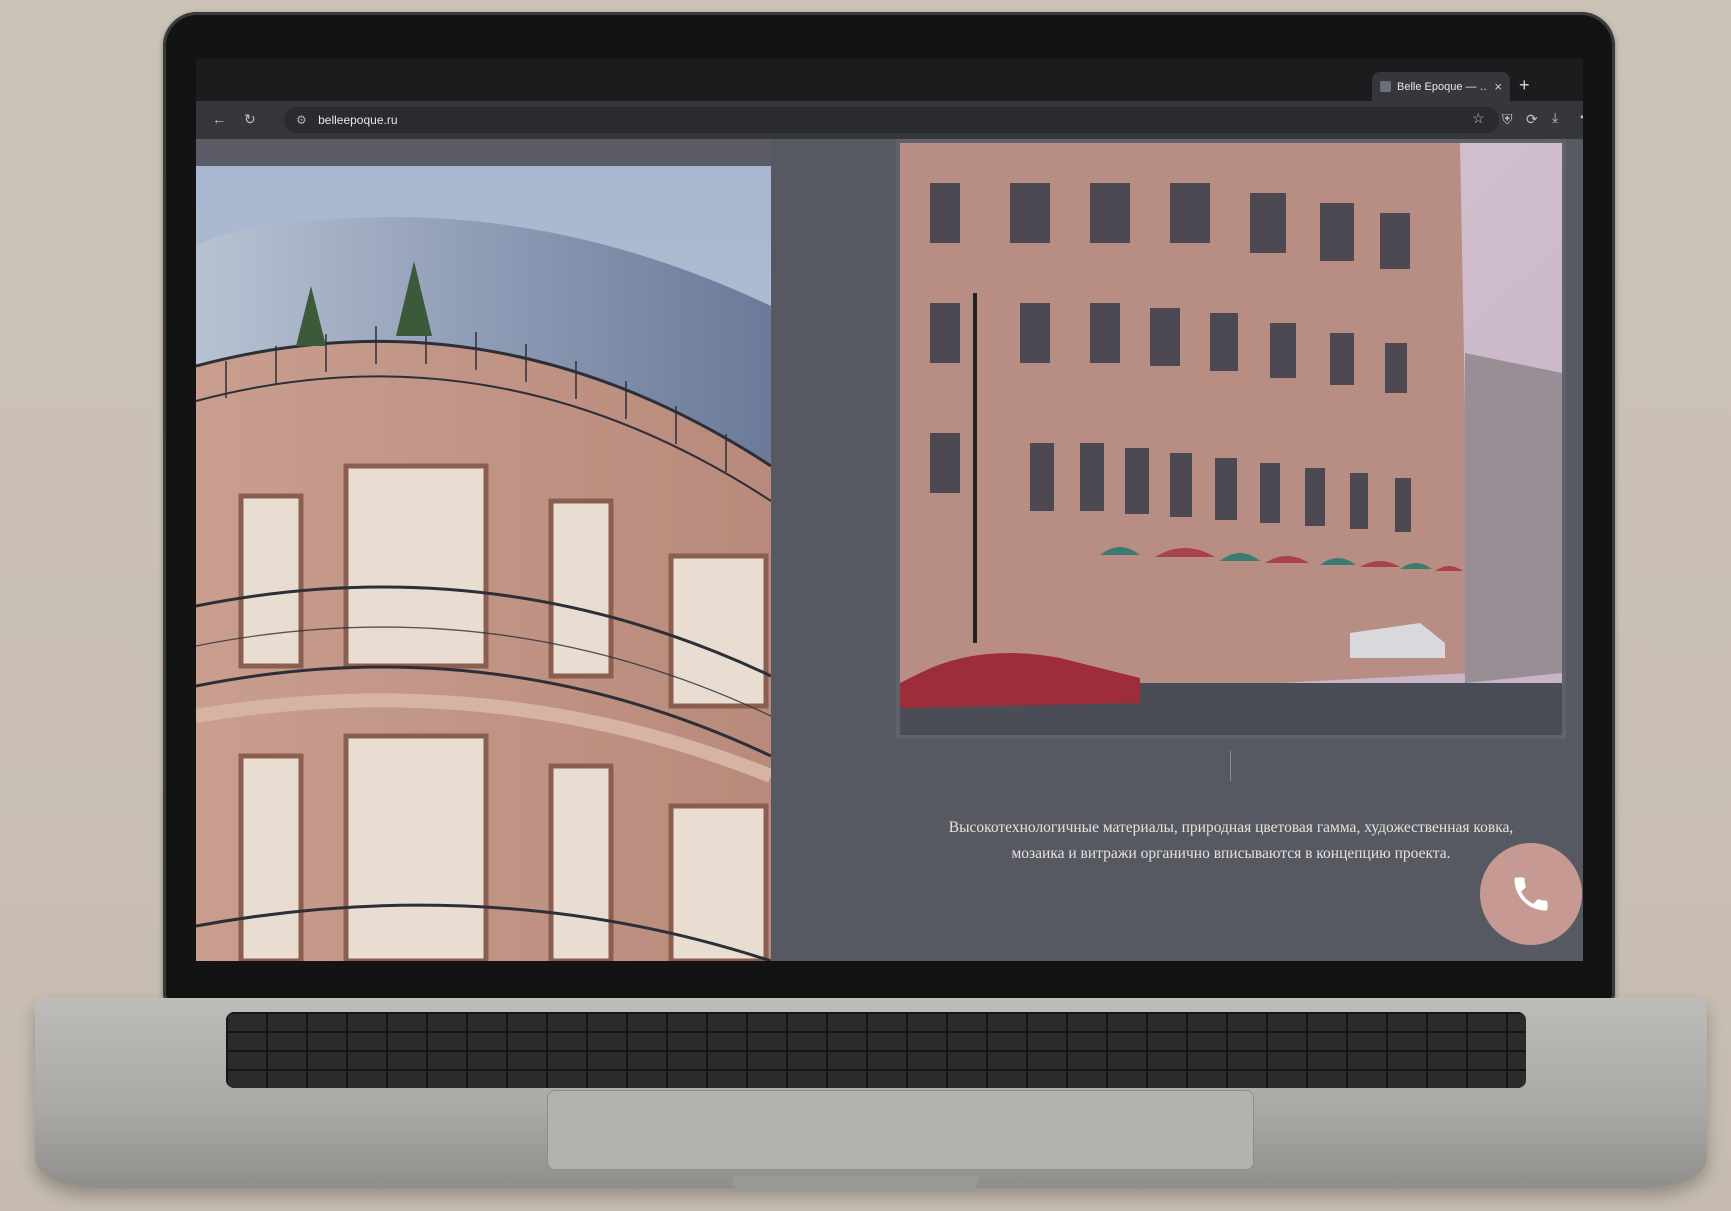  What do you see at coordinates (900, 1130) in the screenshot?
I see `trackpad` at bounding box center [900, 1130].